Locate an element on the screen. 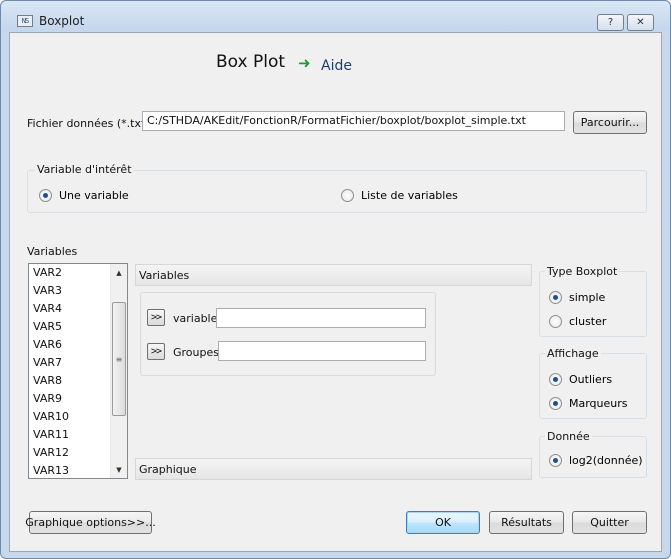  variables-assign-panel: >> variable >> Groupes is located at coordinates (288, 334).